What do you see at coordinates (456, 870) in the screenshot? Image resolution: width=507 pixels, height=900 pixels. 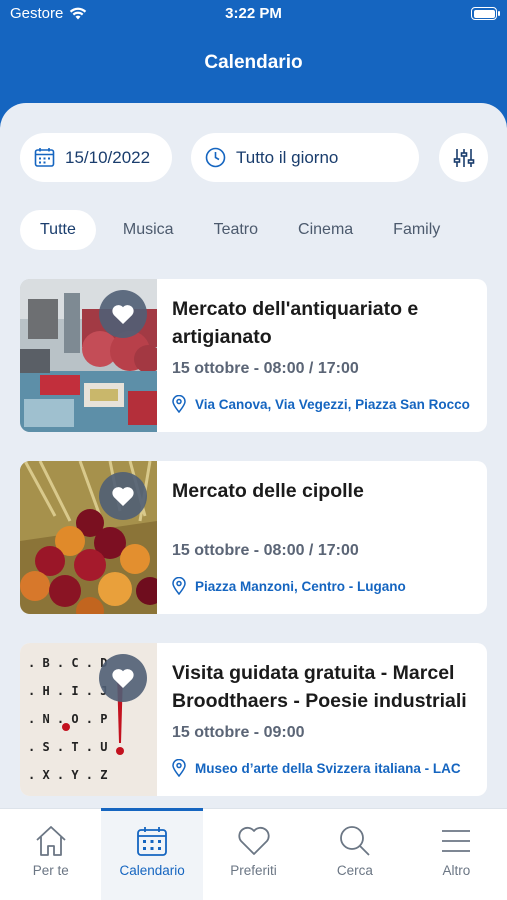 I see `tab-label: Altro` at bounding box center [456, 870].